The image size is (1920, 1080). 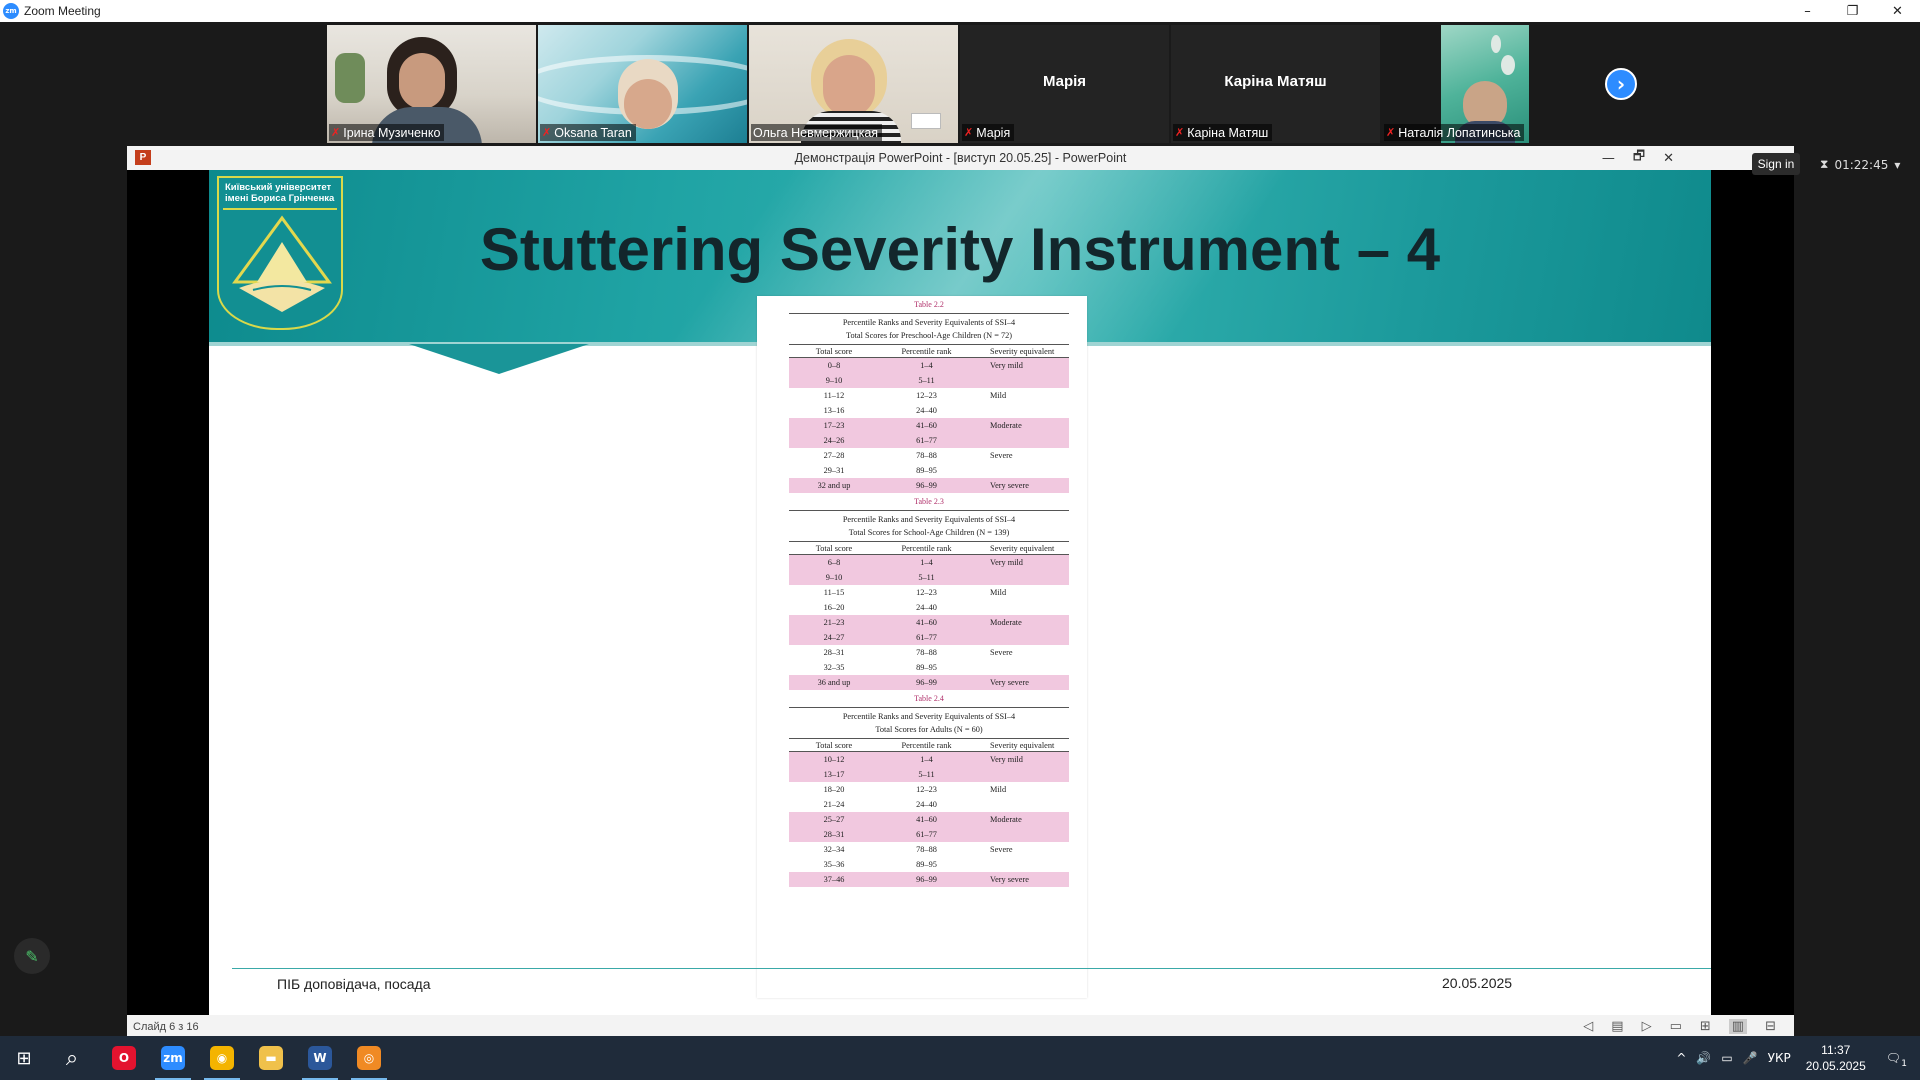 What do you see at coordinates (1621, 84) in the screenshot?
I see `next-page-button: ›` at bounding box center [1621, 84].